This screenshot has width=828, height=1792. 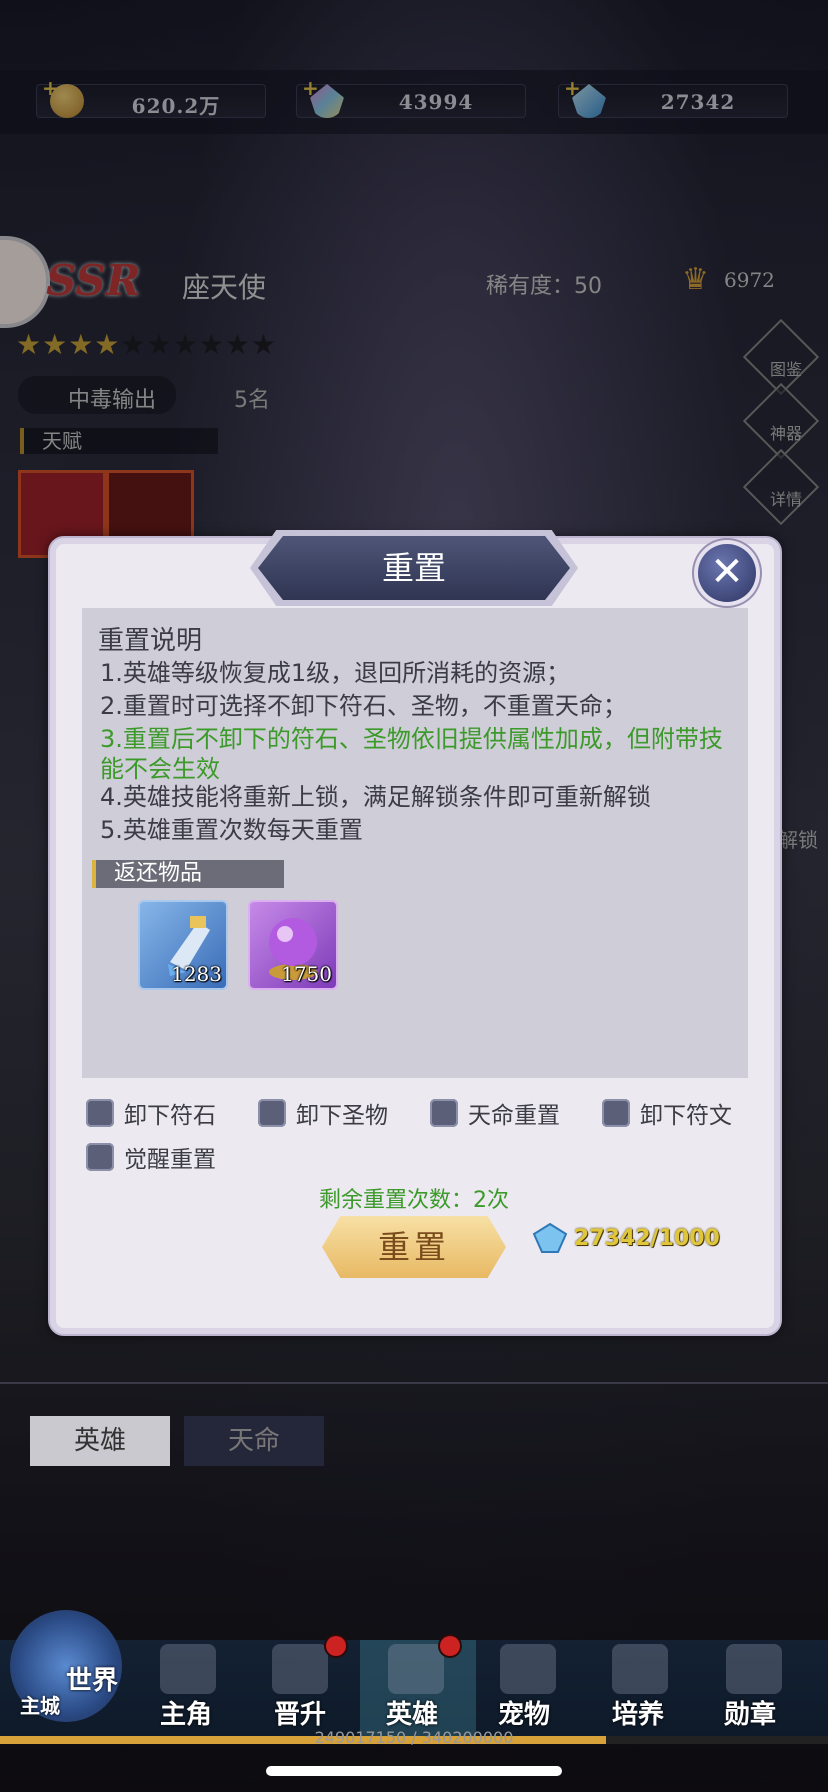 What do you see at coordinates (416, 1669) in the screenshot?
I see `hero-helmet-icon` at bounding box center [416, 1669].